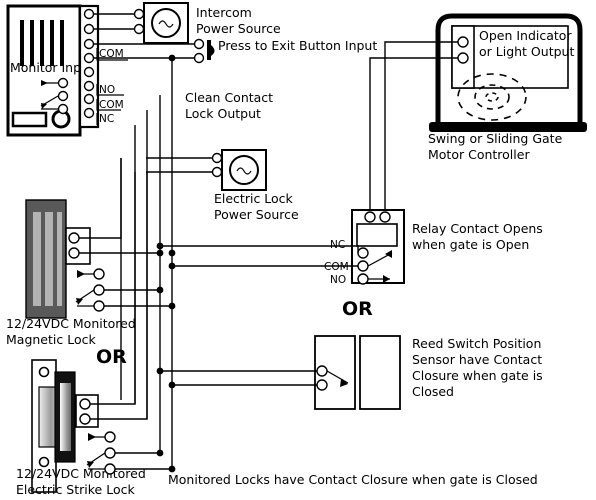  I want to click on maglock-monitor-contacts, so click(90, 290).